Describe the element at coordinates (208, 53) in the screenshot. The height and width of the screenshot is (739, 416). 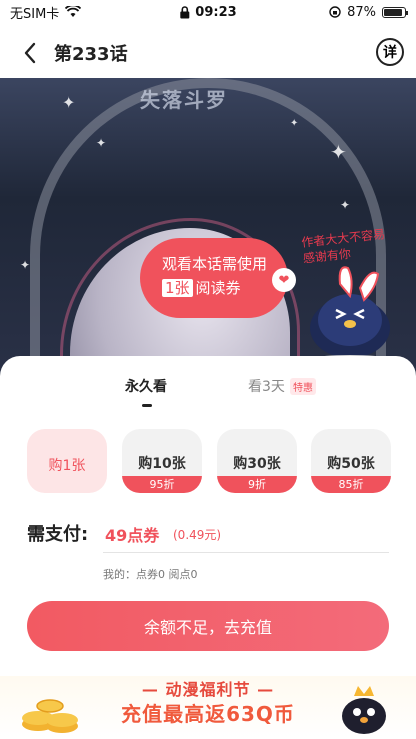
I see `nav-bar: 第233话 详` at that location.